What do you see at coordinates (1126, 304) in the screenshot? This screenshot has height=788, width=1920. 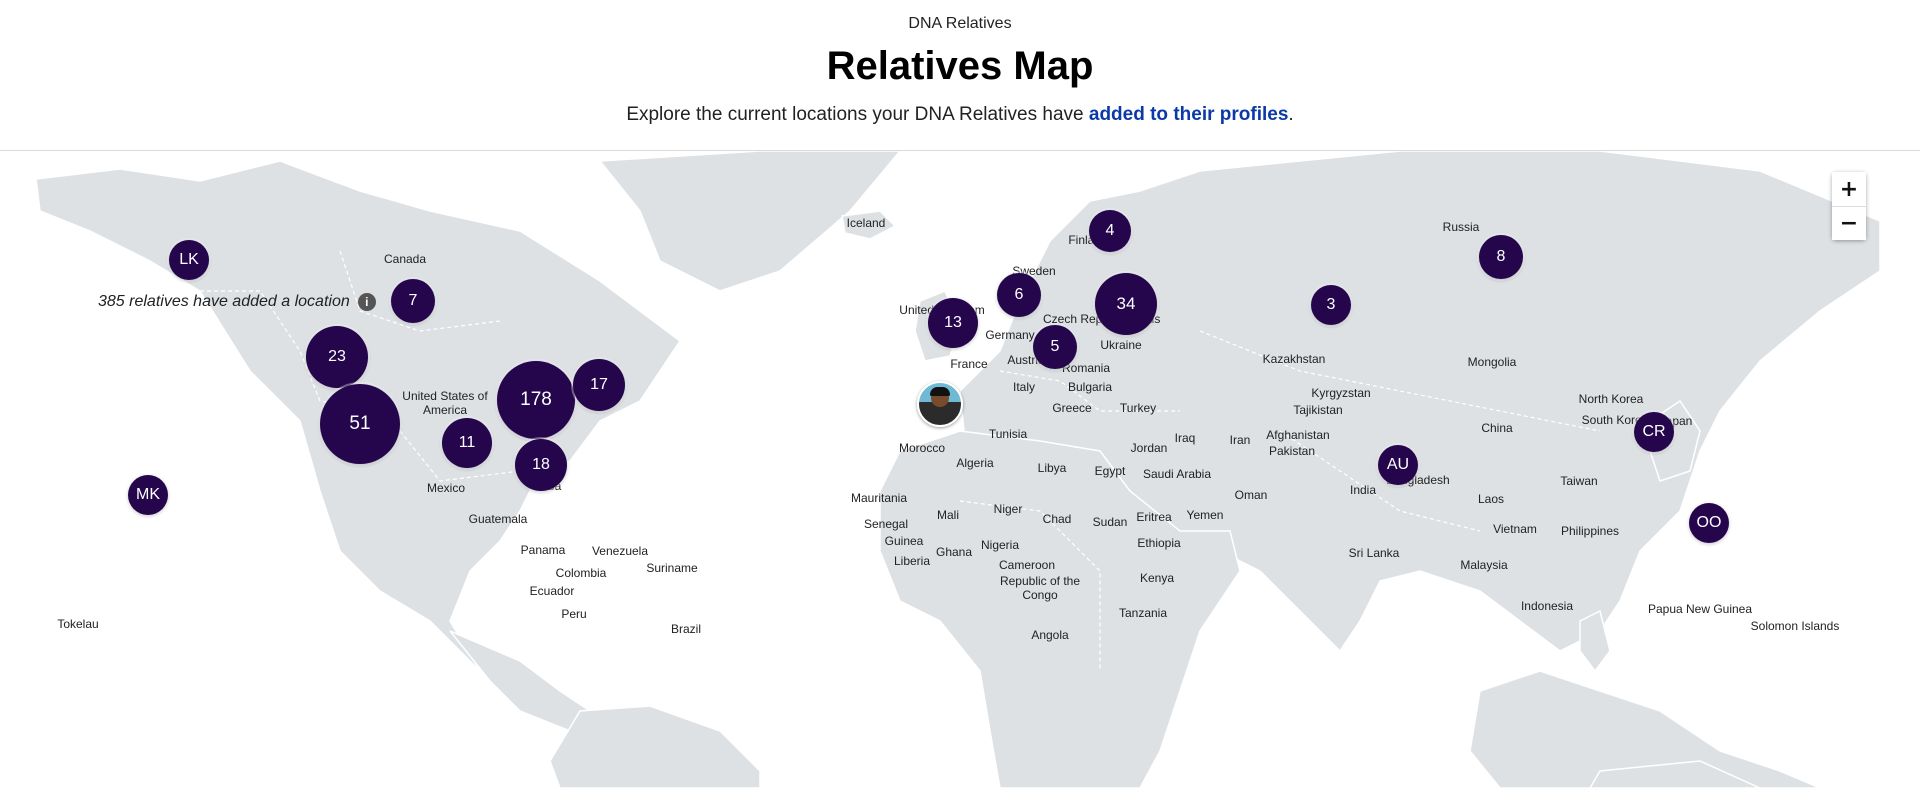 I see `cluster-marker: 34` at bounding box center [1126, 304].